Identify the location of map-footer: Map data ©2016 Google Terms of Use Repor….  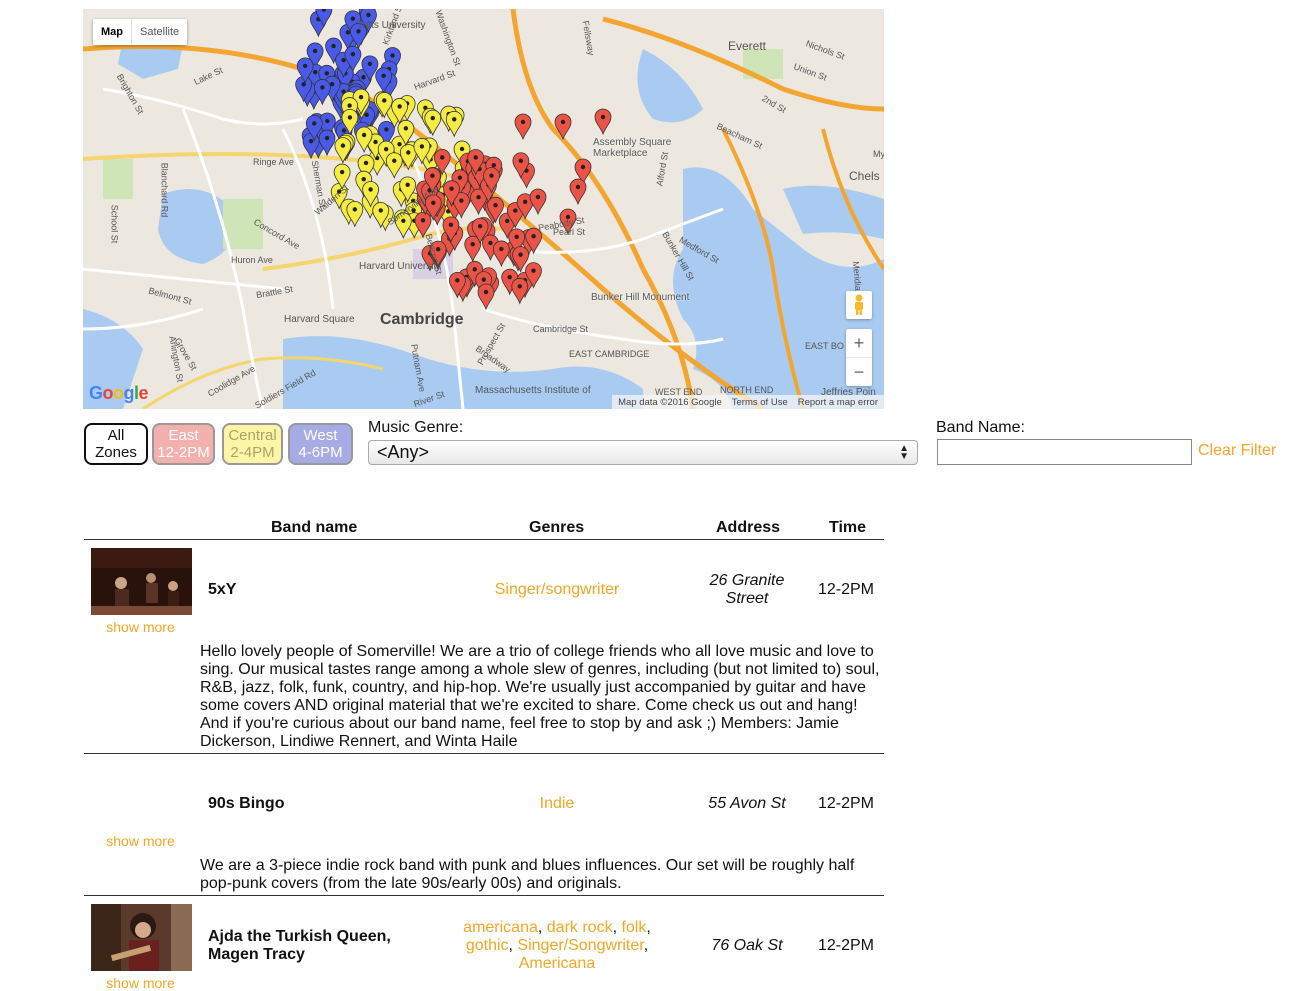
(748, 402).